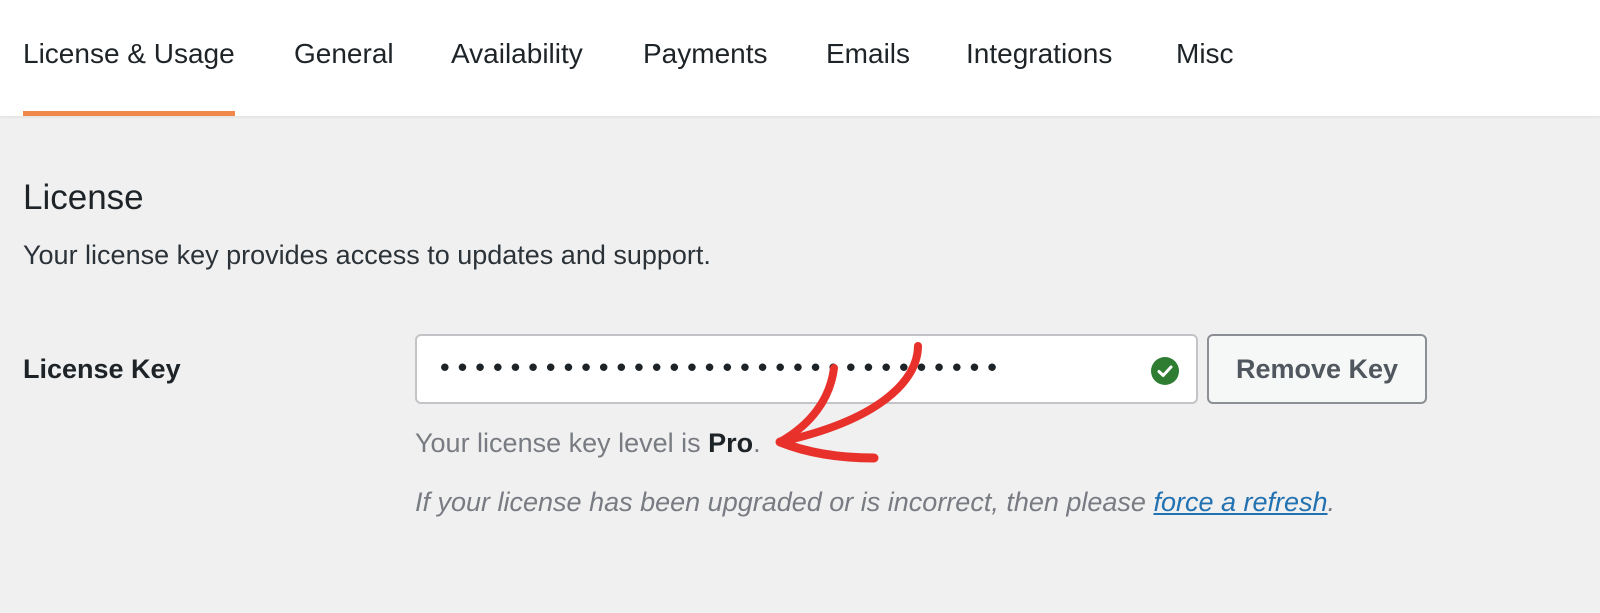 Image resolution: width=1600 pixels, height=613 pixels. I want to click on license-level-text: Your license key level is Pro., so click(588, 443).